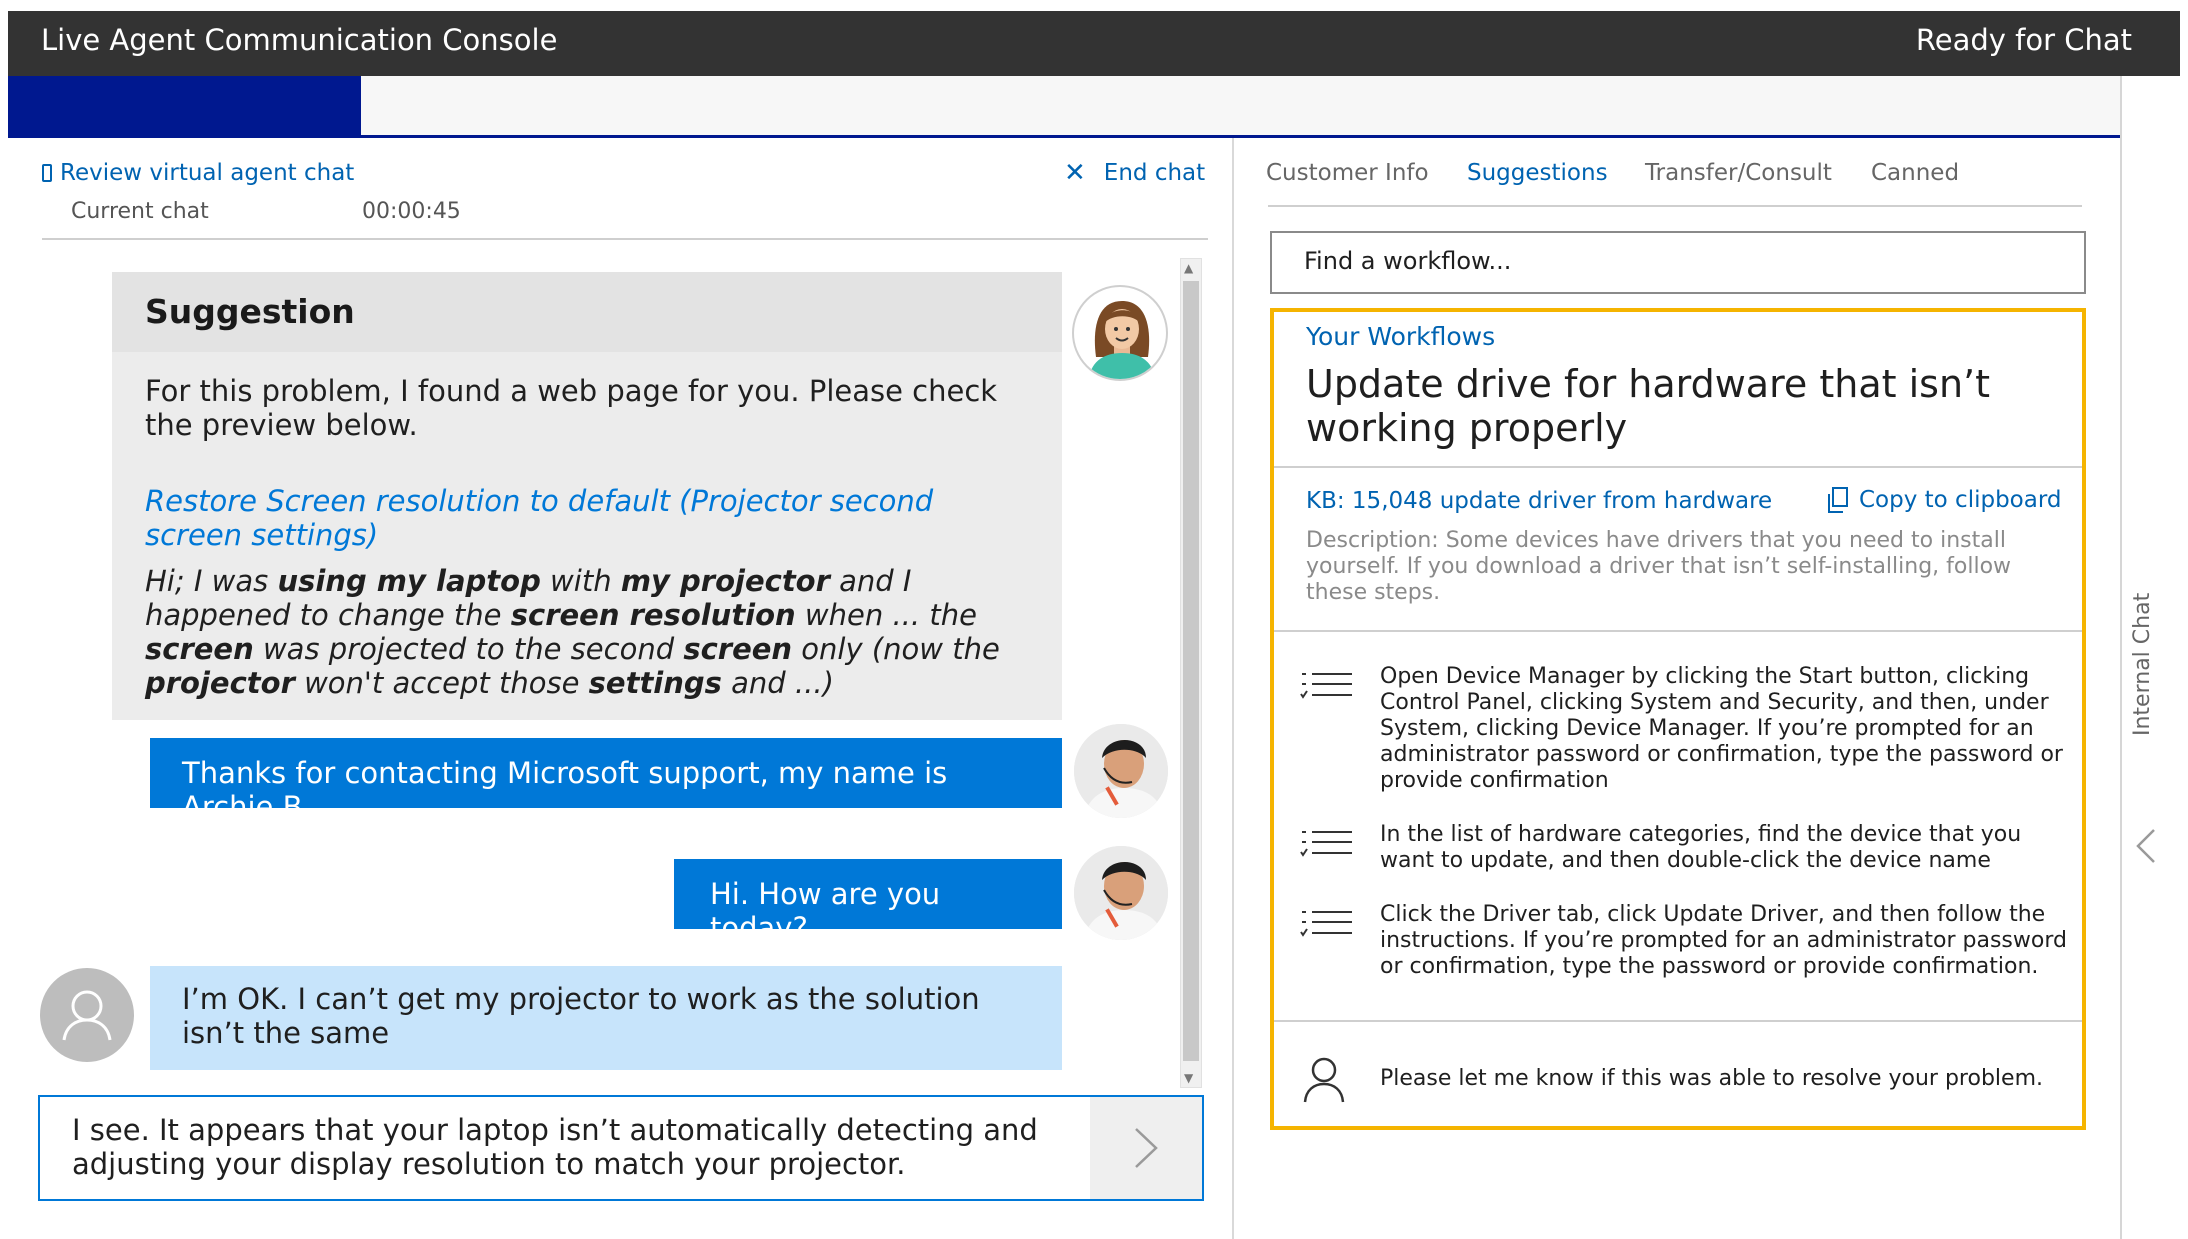 The image size is (2188, 1239). I want to click on copy-label: Copy to clipboard, so click(1960, 500).